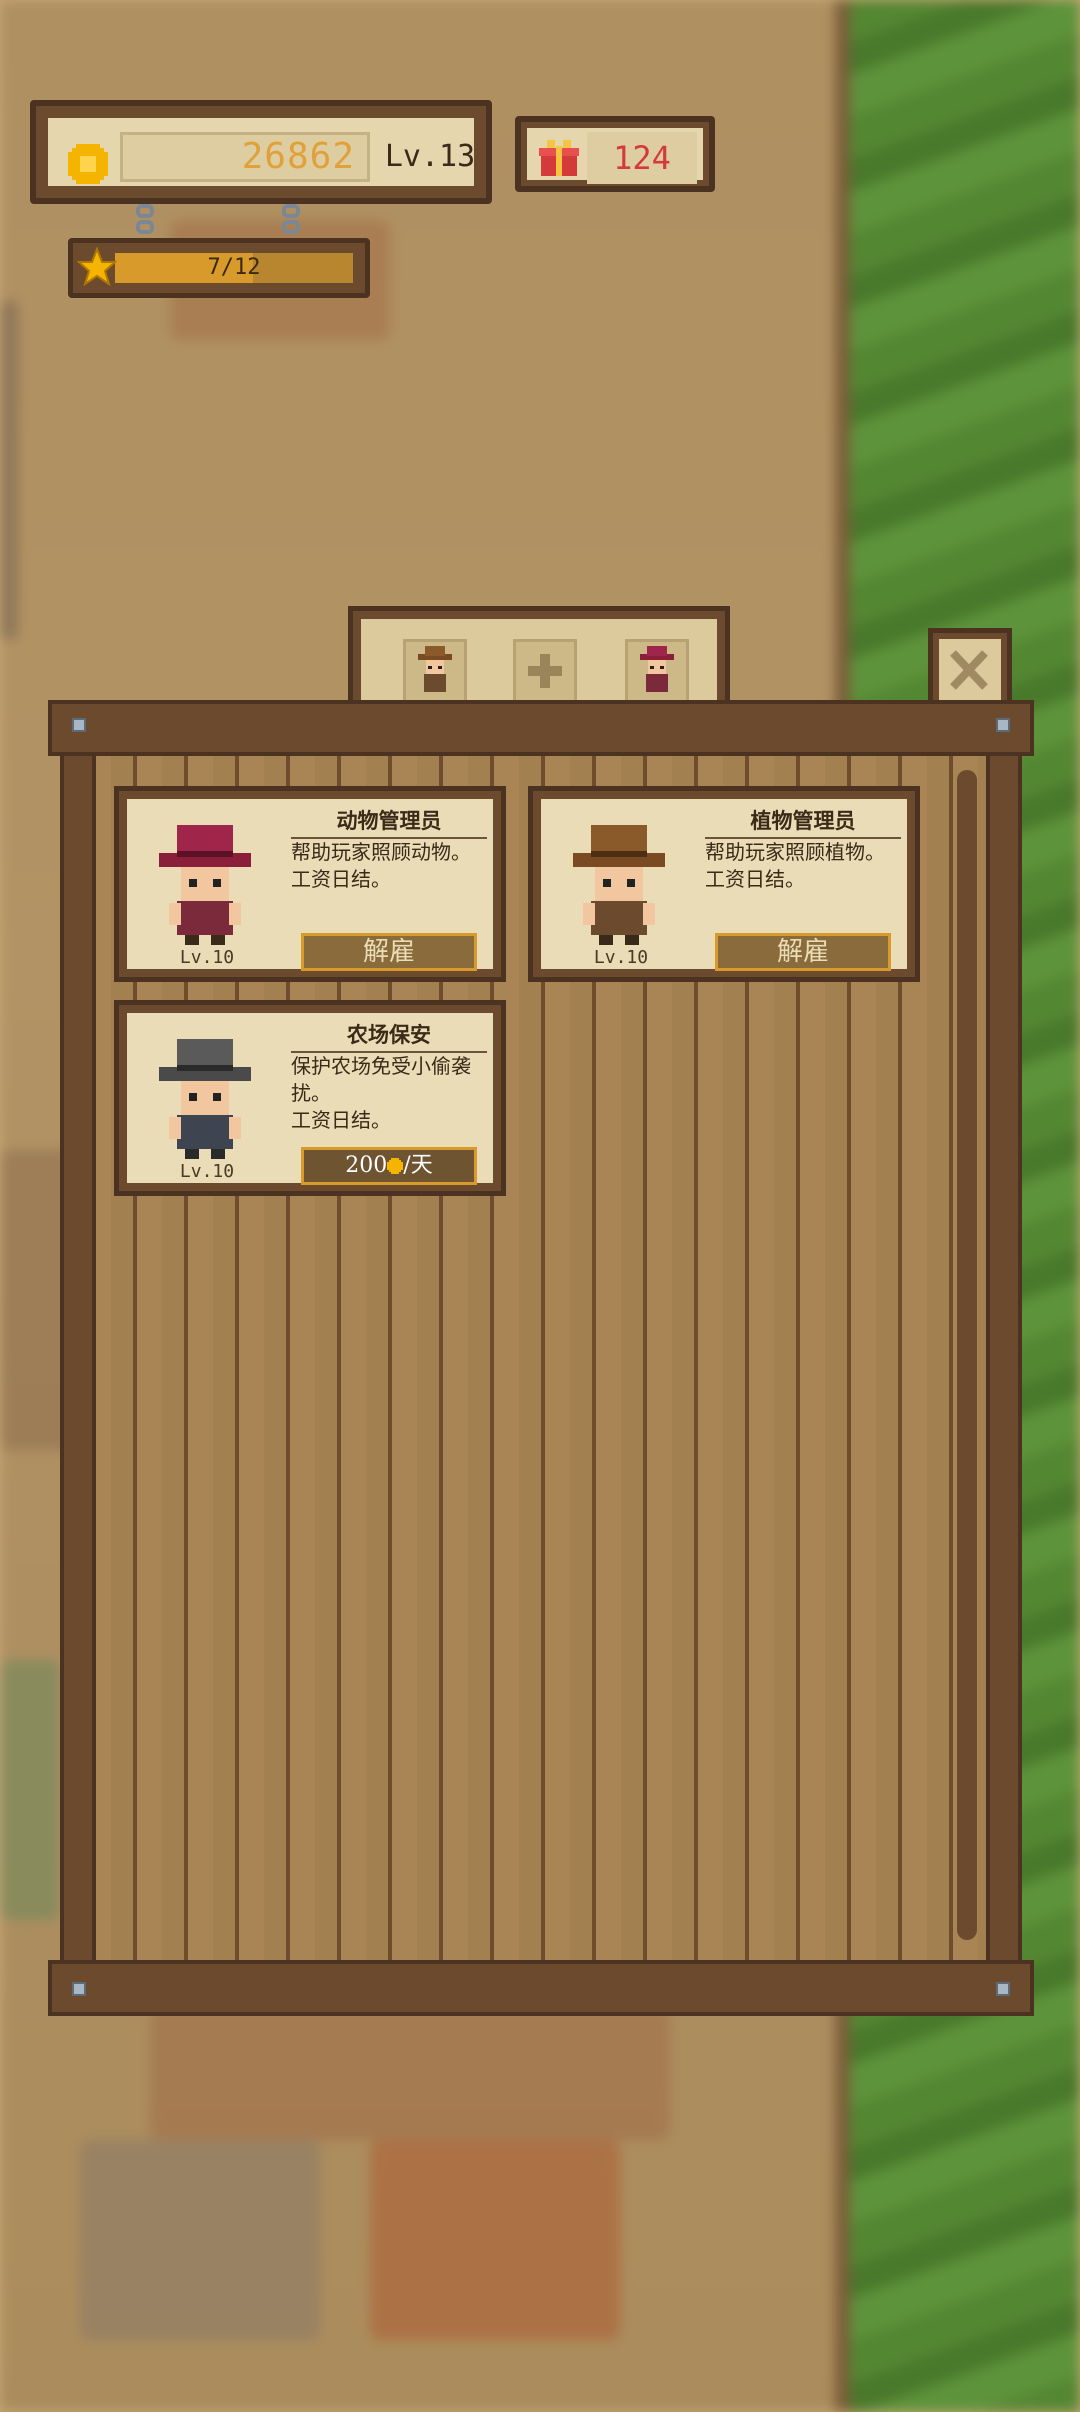 The width and height of the screenshot is (1080, 2412). I want to click on coin-count: 26862, so click(245, 157).